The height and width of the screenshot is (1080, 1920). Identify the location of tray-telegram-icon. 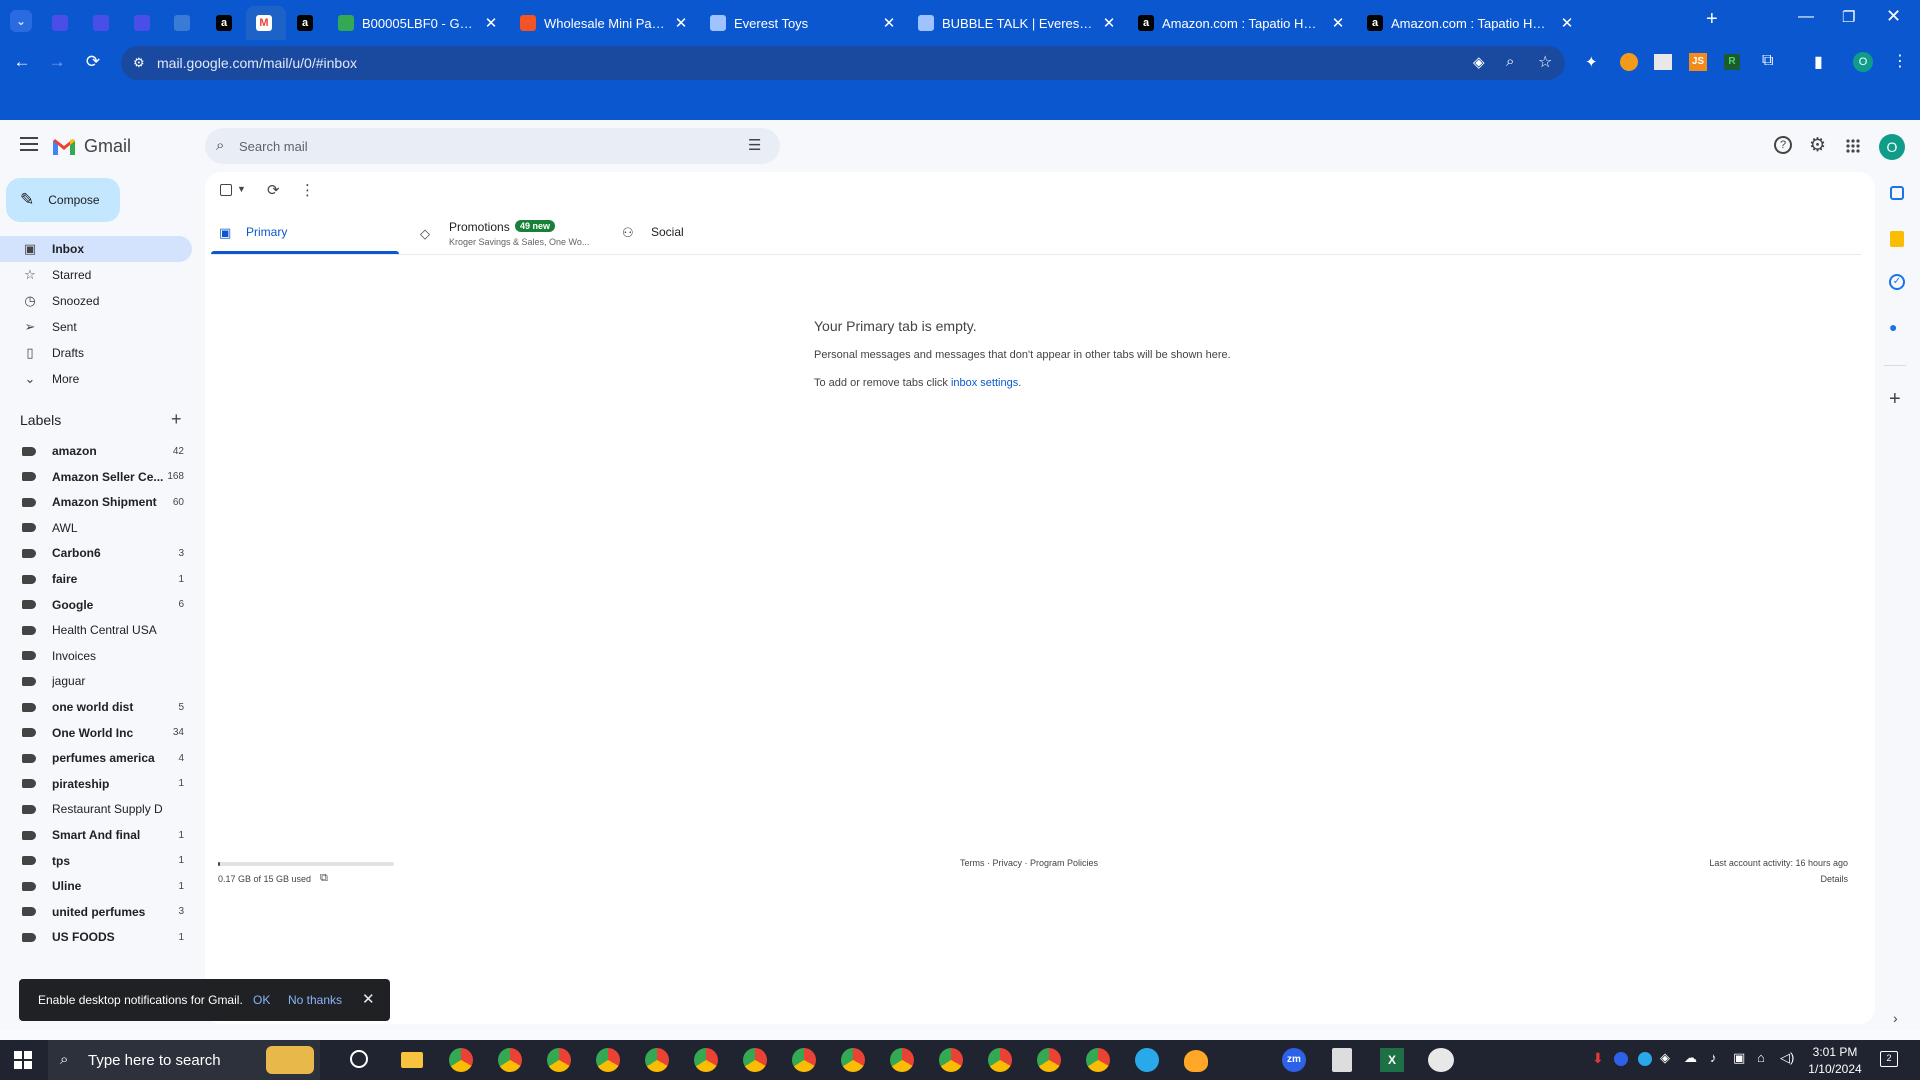
(1645, 1059).